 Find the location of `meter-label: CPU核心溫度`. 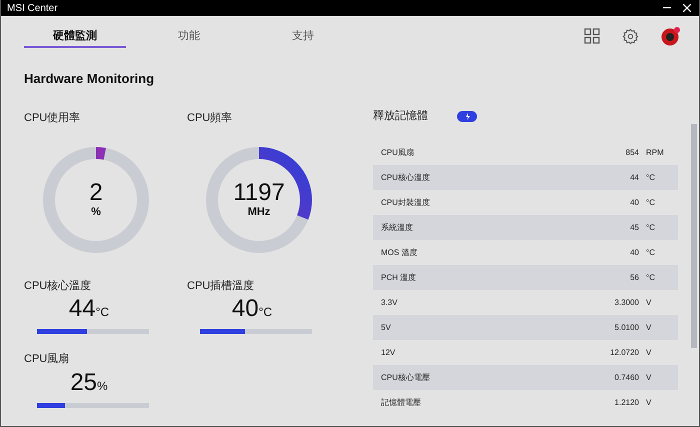

meter-label: CPU核心溫度 is located at coordinates (58, 286).